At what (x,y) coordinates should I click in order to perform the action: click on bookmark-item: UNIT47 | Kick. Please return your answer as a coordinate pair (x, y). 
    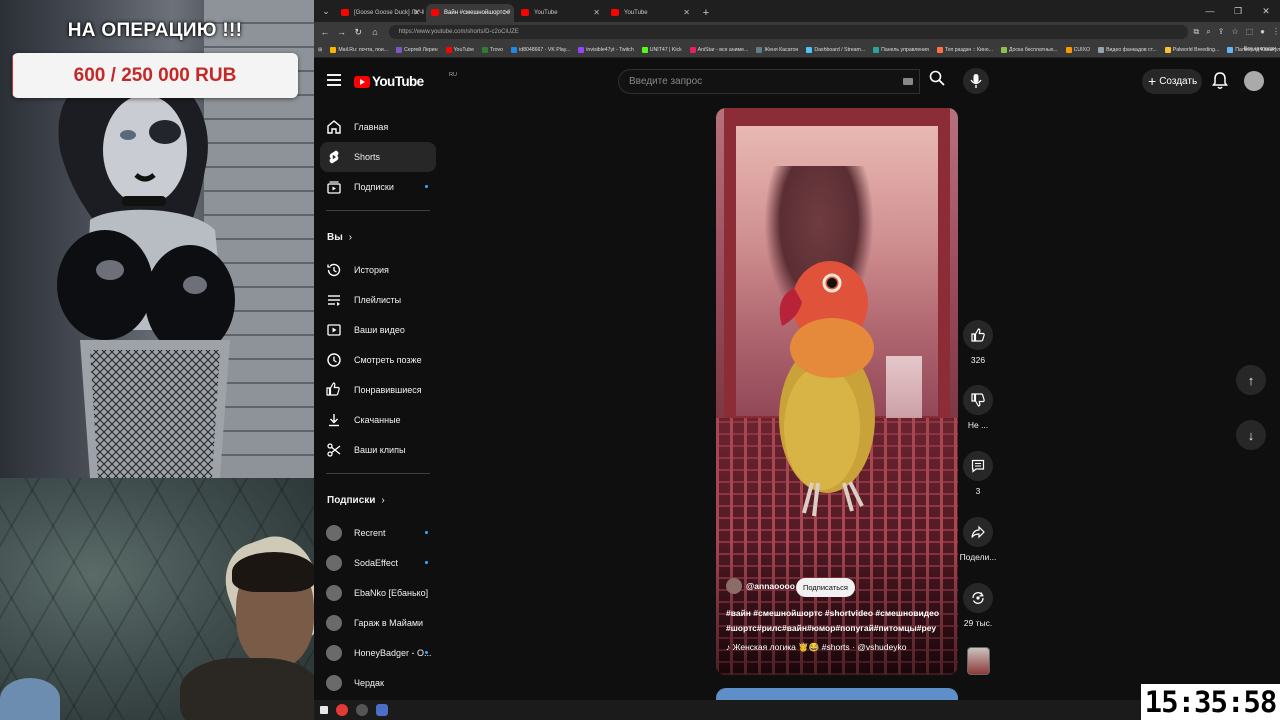
    Looking at the image, I should click on (661, 49).